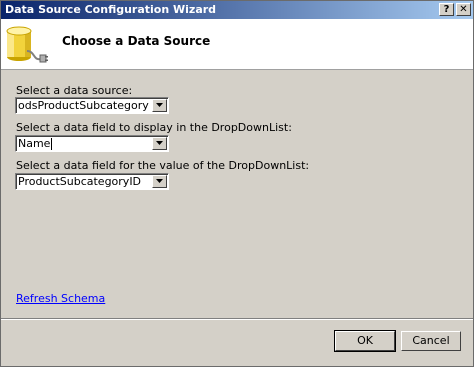 The width and height of the screenshot is (474, 367). I want to click on display-field-dropdown: Name, so click(92, 143).